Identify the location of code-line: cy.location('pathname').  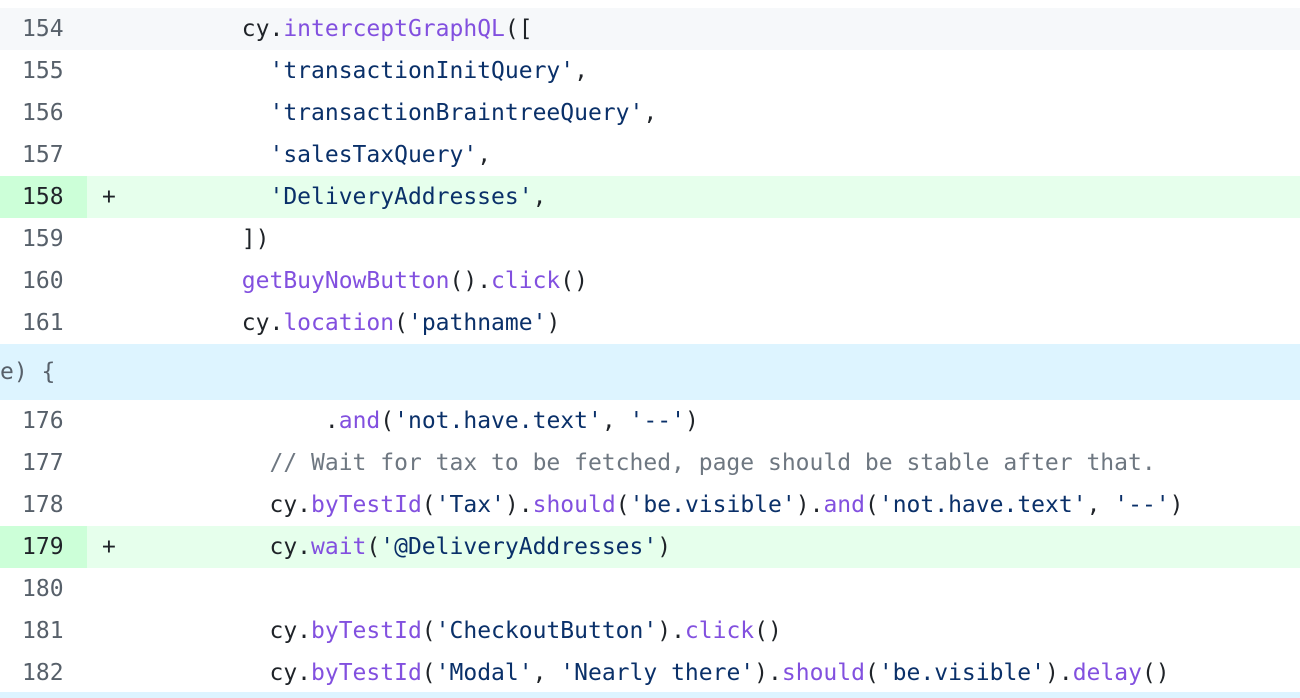
(346, 323).